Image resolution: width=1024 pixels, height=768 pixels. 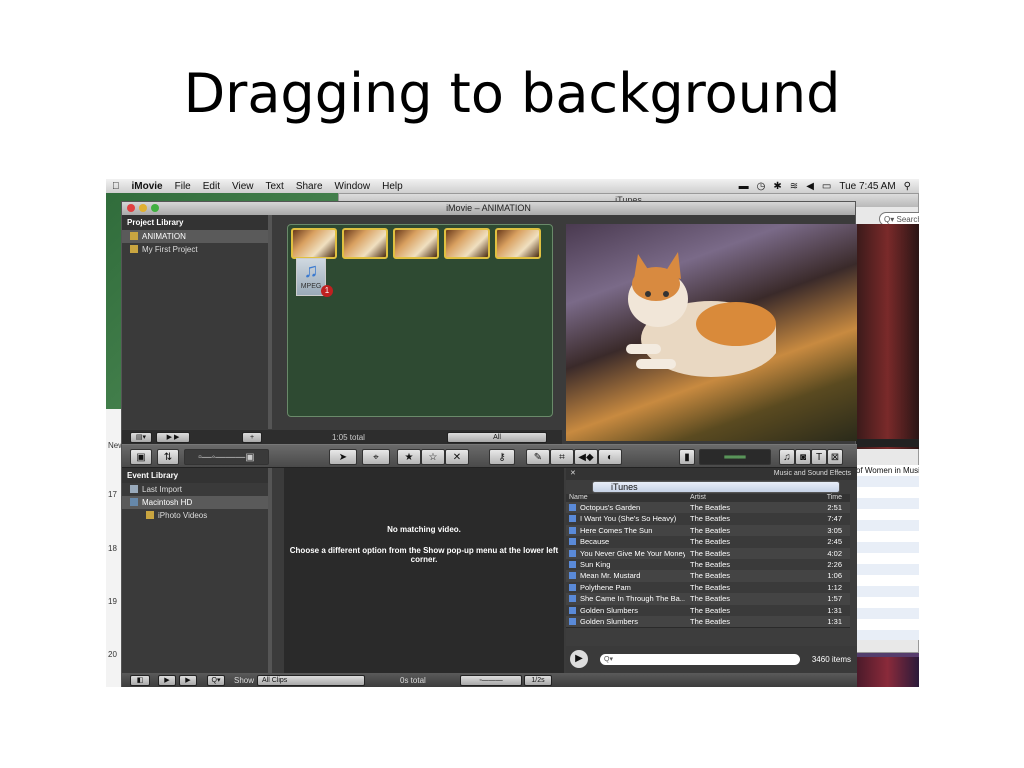 I want to click on keyword-button: ⚷, so click(x=502, y=457).